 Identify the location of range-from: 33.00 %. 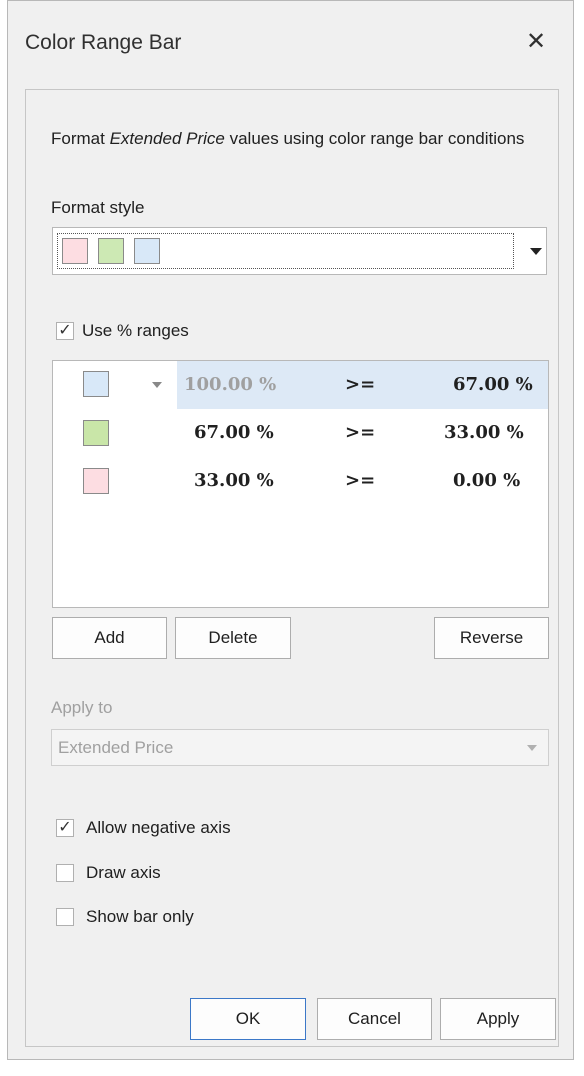
(234, 480).